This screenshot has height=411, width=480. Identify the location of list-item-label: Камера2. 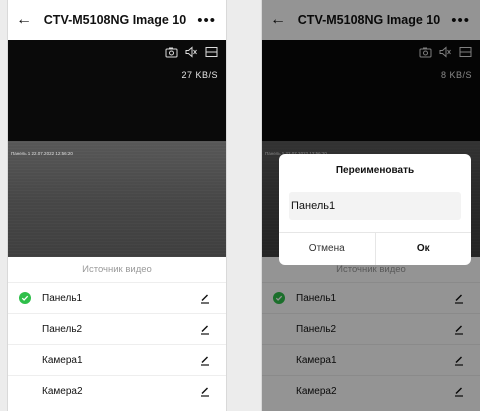
(62, 391).